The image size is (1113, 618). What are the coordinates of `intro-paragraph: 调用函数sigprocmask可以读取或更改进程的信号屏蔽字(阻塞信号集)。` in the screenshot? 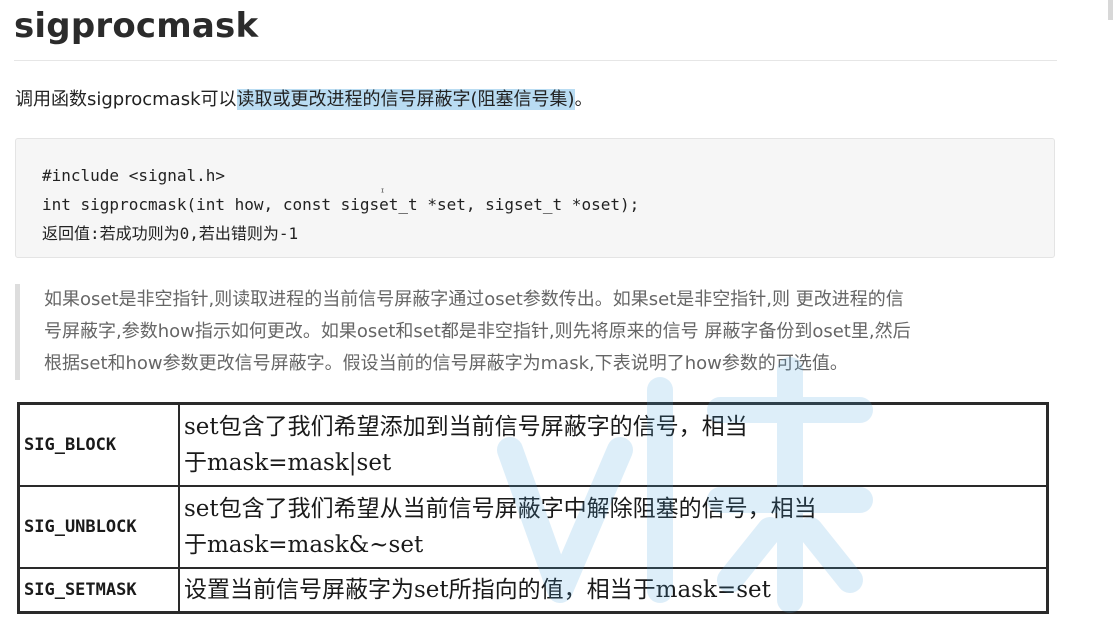 It's located at (304, 100).